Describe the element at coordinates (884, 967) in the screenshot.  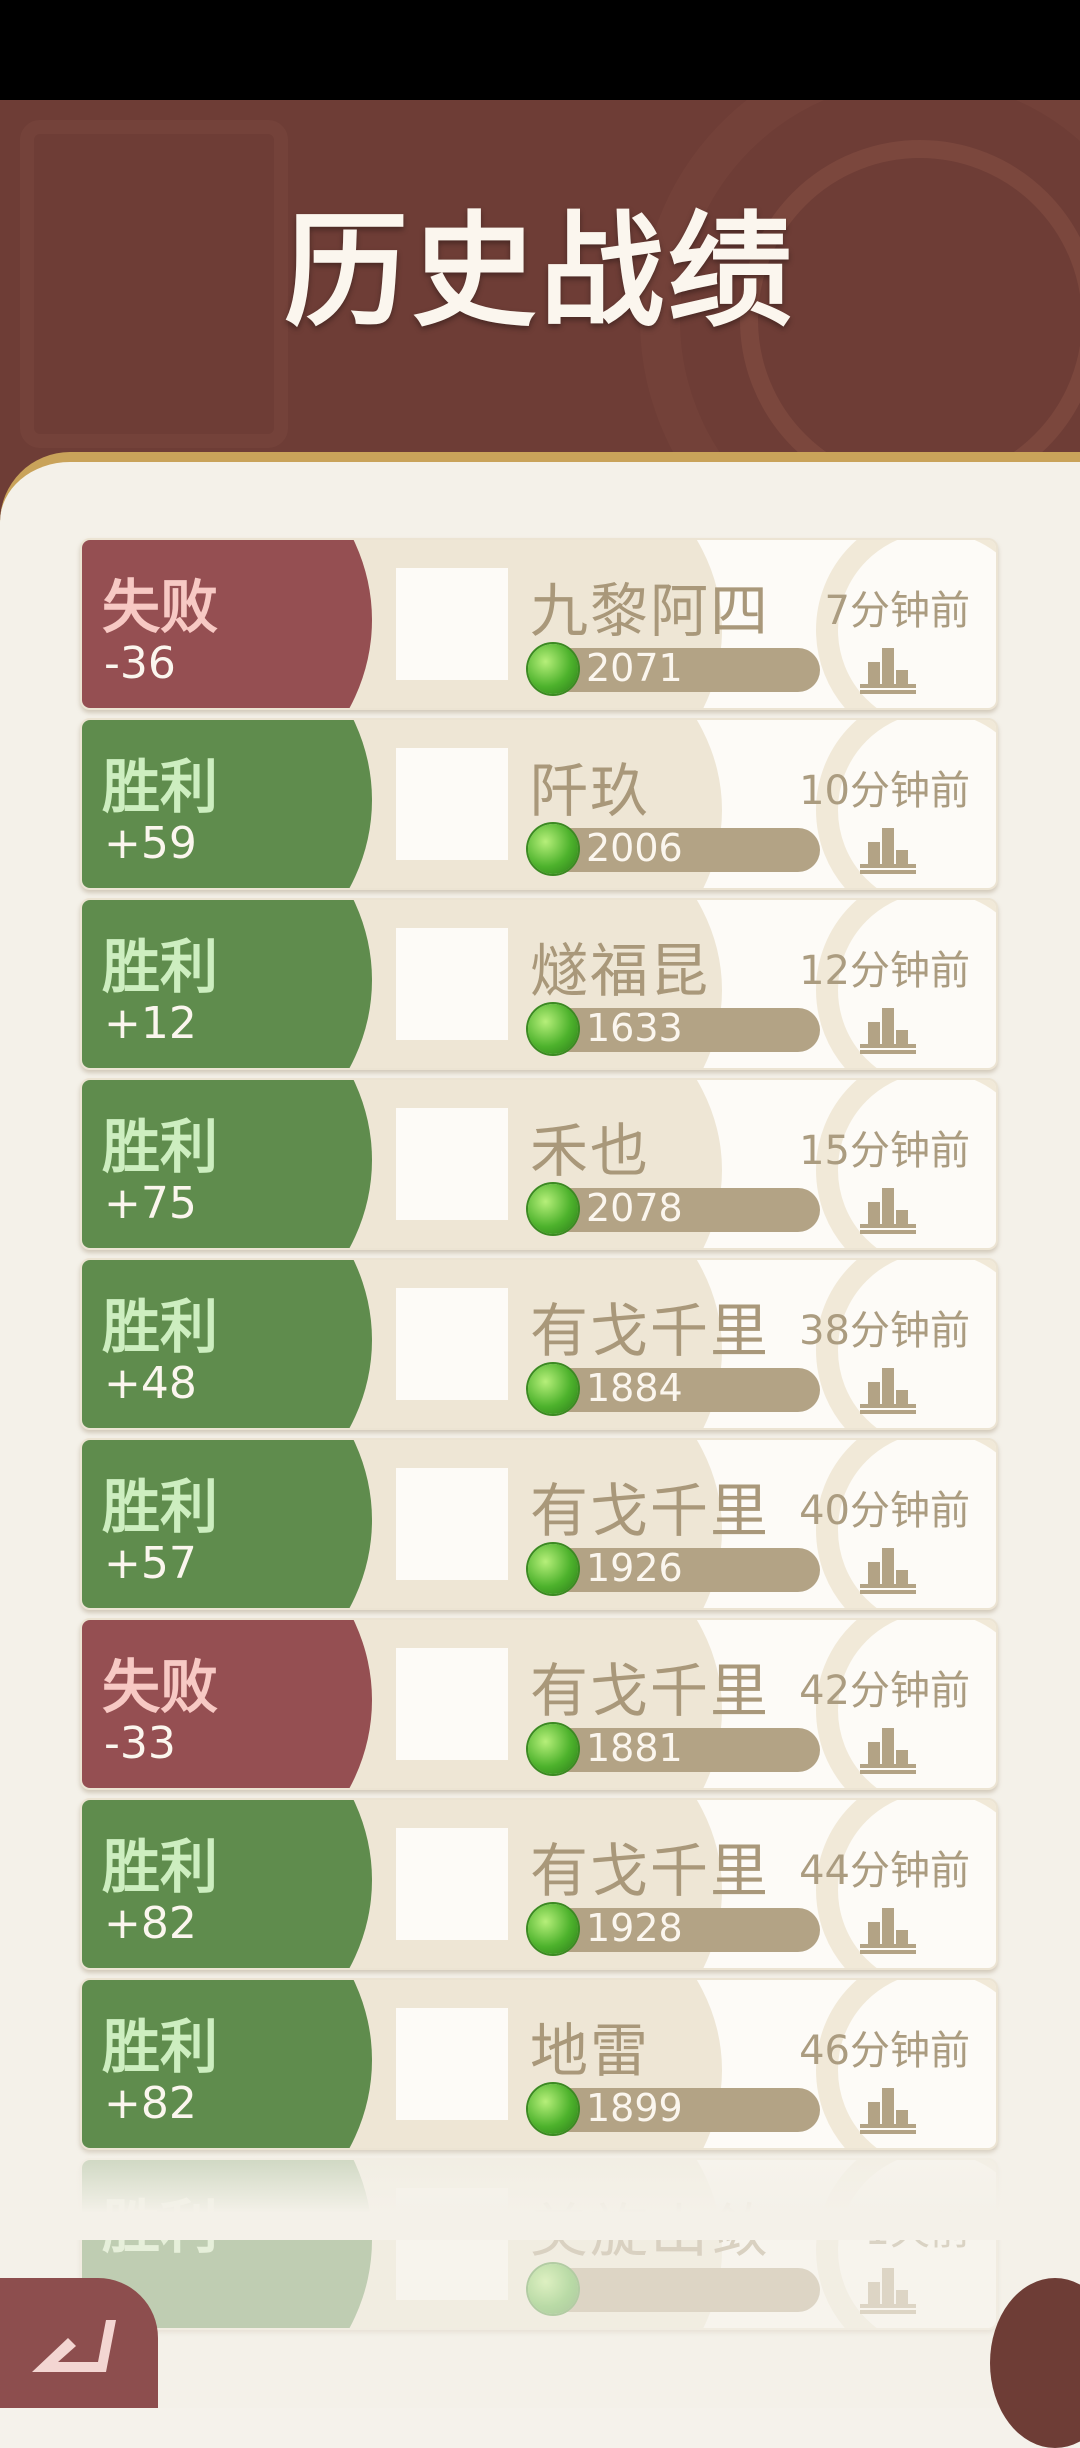
I see `match-time: 12分钟前` at that location.